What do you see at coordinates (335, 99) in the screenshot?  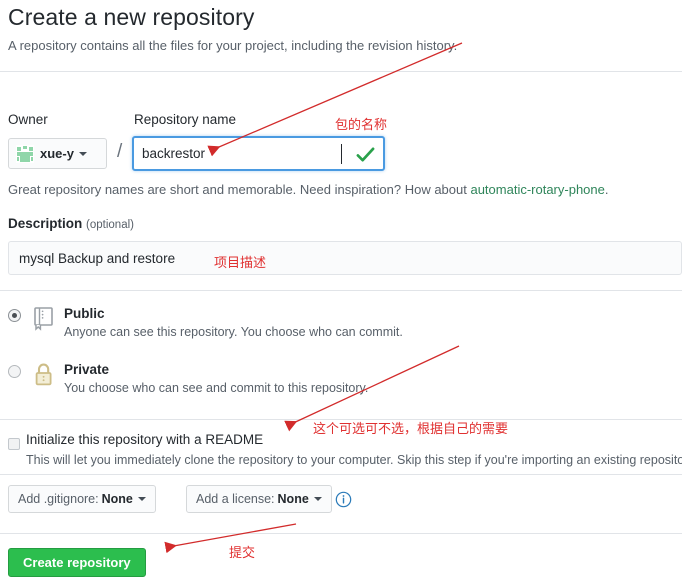 I see `arrow-to-repo-name` at bounding box center [335, 99].